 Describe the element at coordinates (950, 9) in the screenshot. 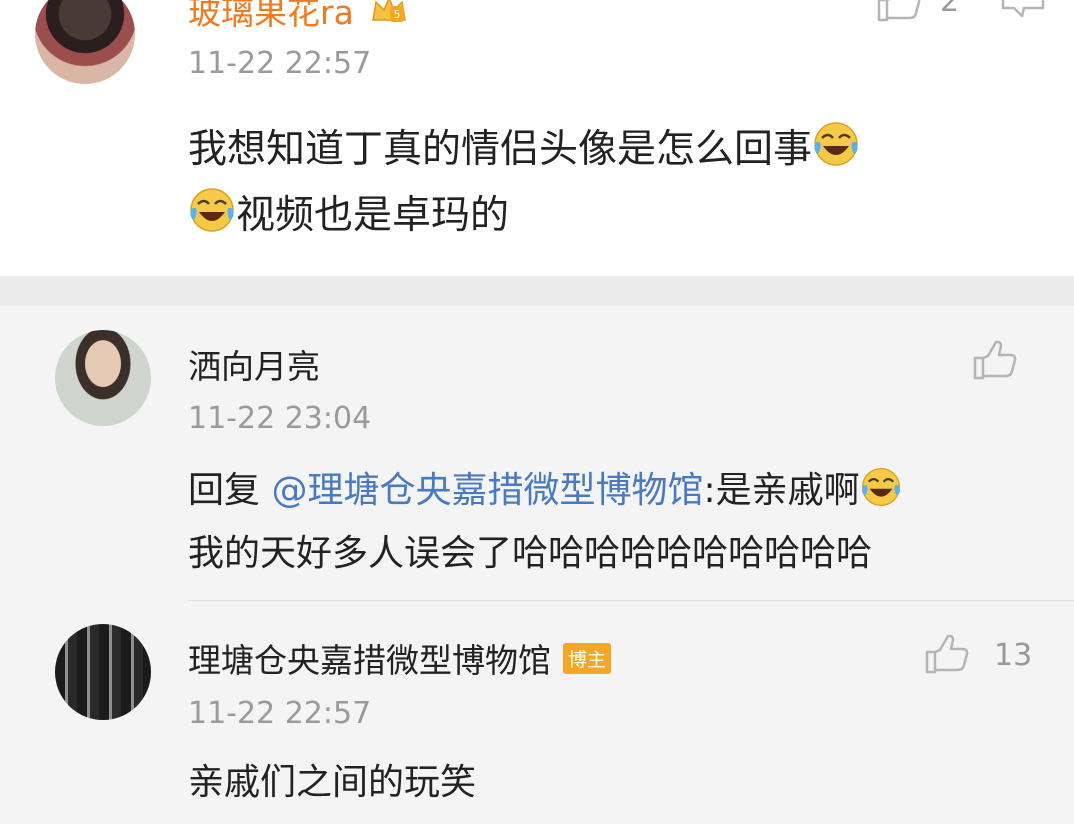

I see `main-like-count: 2` at that location.